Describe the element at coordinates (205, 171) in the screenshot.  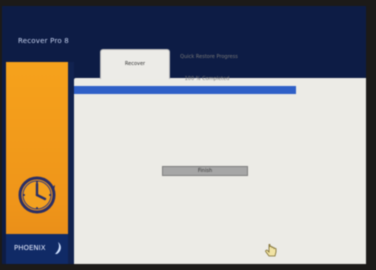
I see `finish-button: Finish` at that location.